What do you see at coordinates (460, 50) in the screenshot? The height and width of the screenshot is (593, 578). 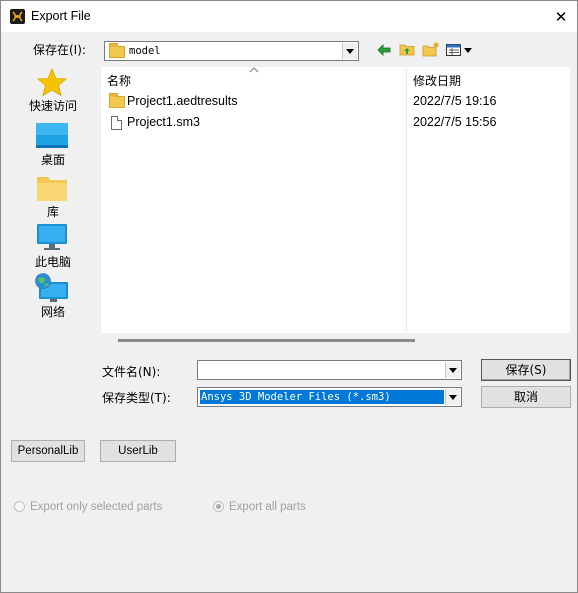 I see `view-menu-icon` at bounding box center [460, 50].